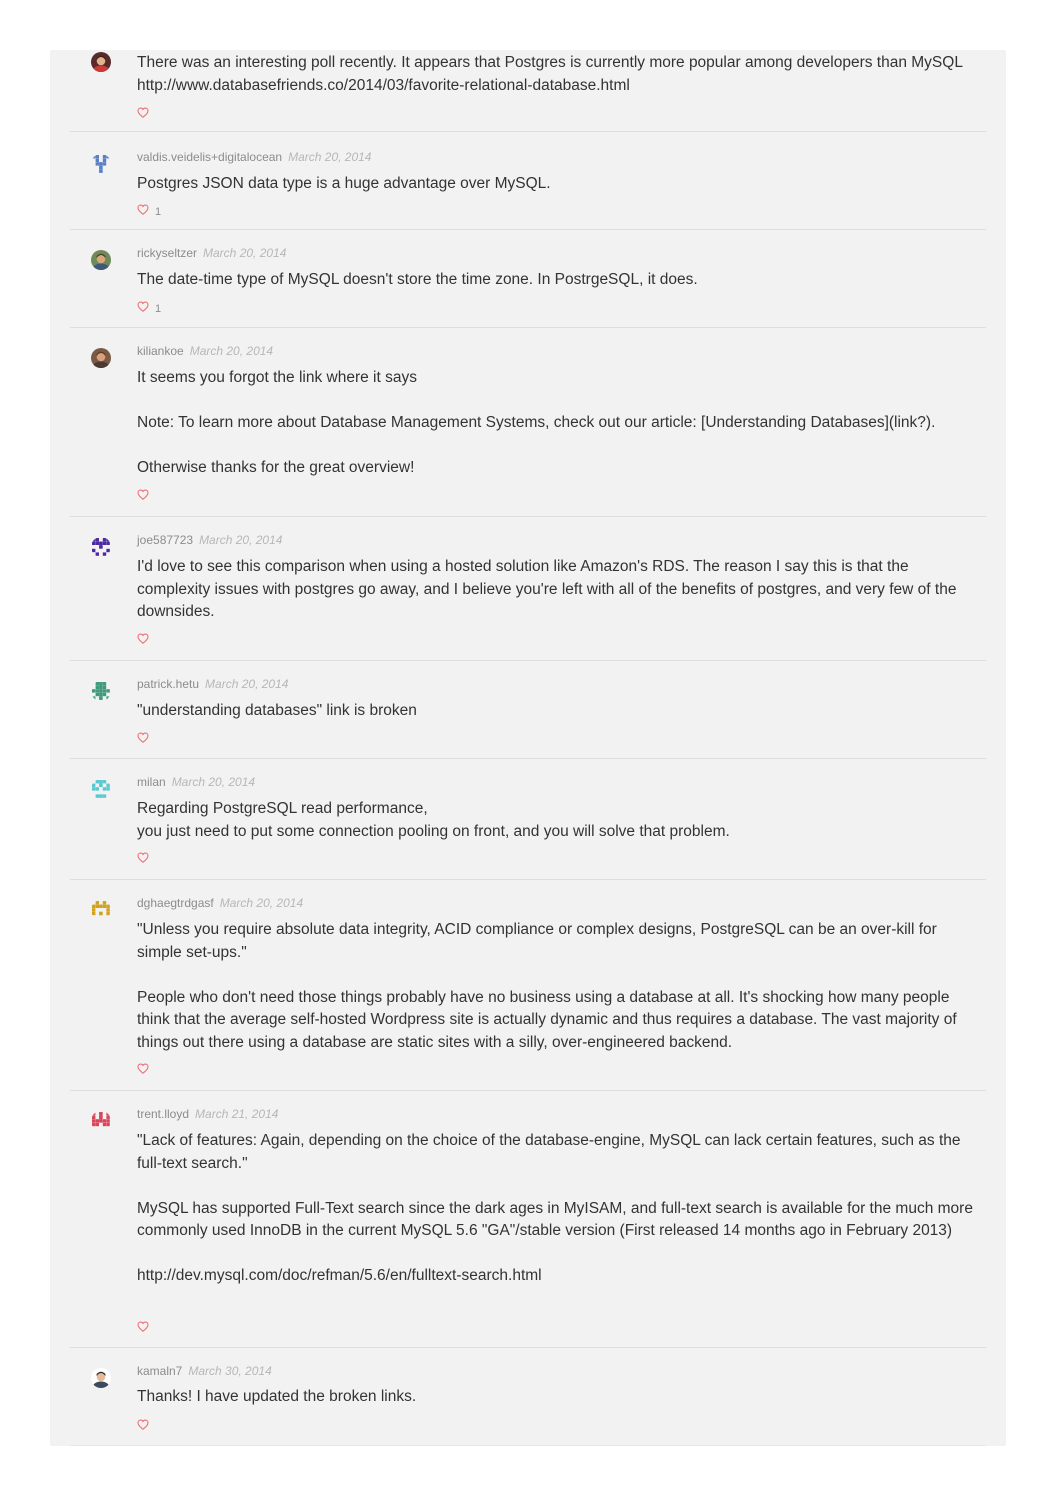 This screenshot has height=1497, width=1058. What do you see at coordinates (101, 1378) in the screenshot?
I see `photo-avatar-person-icon` at bounding box center [101, 1378].